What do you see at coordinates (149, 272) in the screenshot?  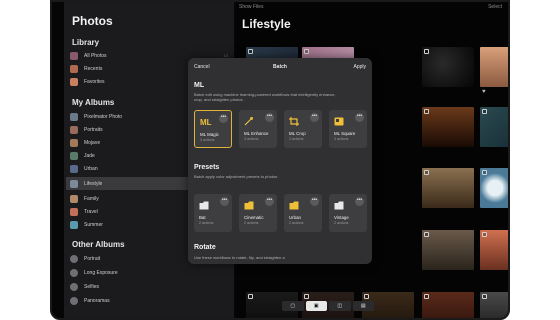 I see `sidebar-item-long-exposure: Long Exposure` at bounding box center [149, 272].